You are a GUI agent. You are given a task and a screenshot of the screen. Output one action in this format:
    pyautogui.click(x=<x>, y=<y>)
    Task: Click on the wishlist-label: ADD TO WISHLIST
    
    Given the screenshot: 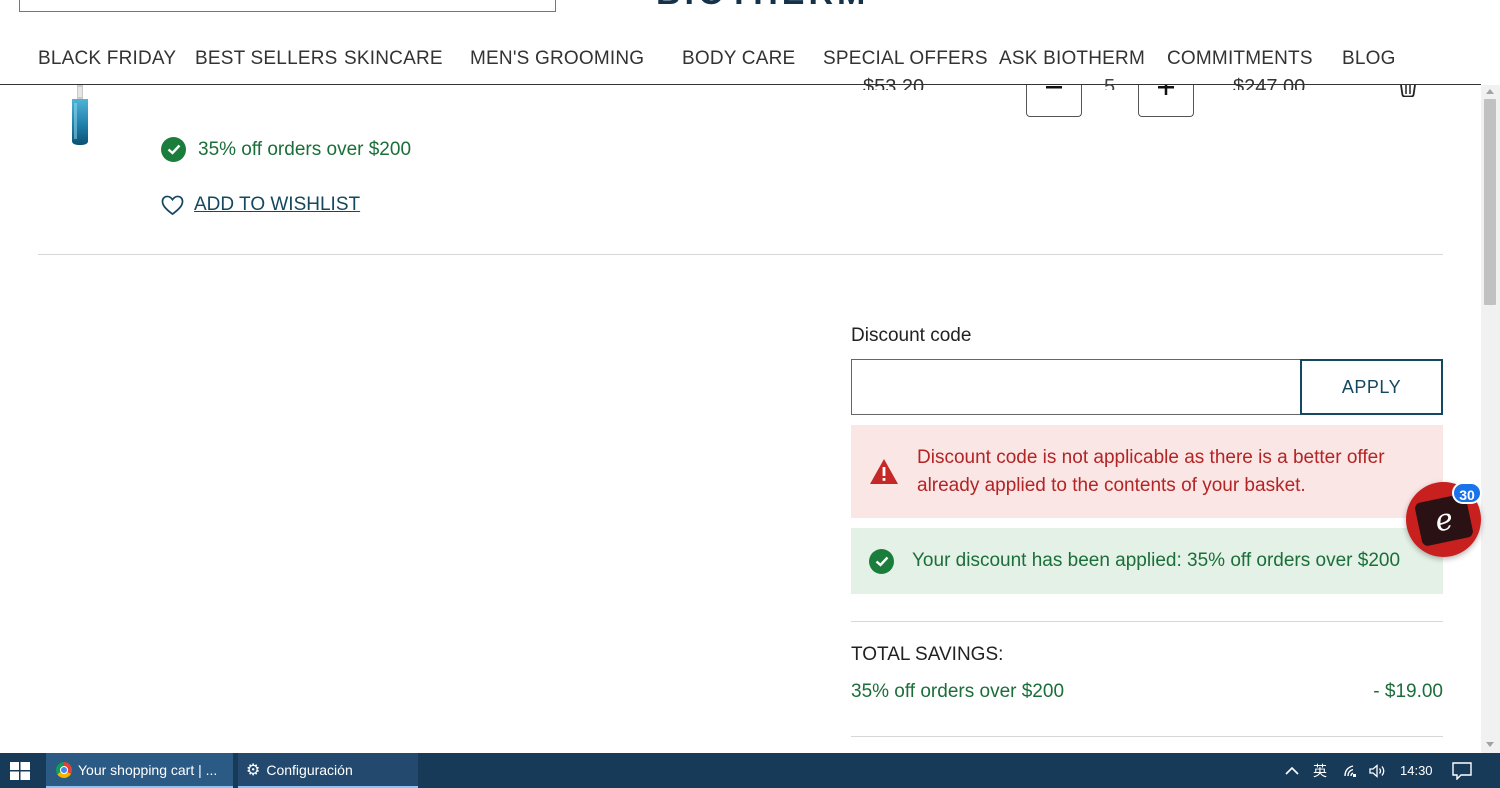 What is the action you would take?
    pyautogui.click(x=277, y=205)
    